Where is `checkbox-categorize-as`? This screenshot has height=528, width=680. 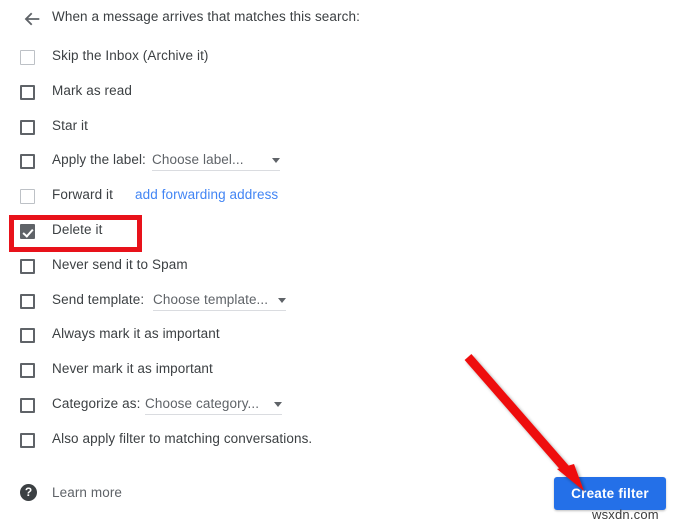
checkbox-categorize-as is located at coordinates (27, 405).